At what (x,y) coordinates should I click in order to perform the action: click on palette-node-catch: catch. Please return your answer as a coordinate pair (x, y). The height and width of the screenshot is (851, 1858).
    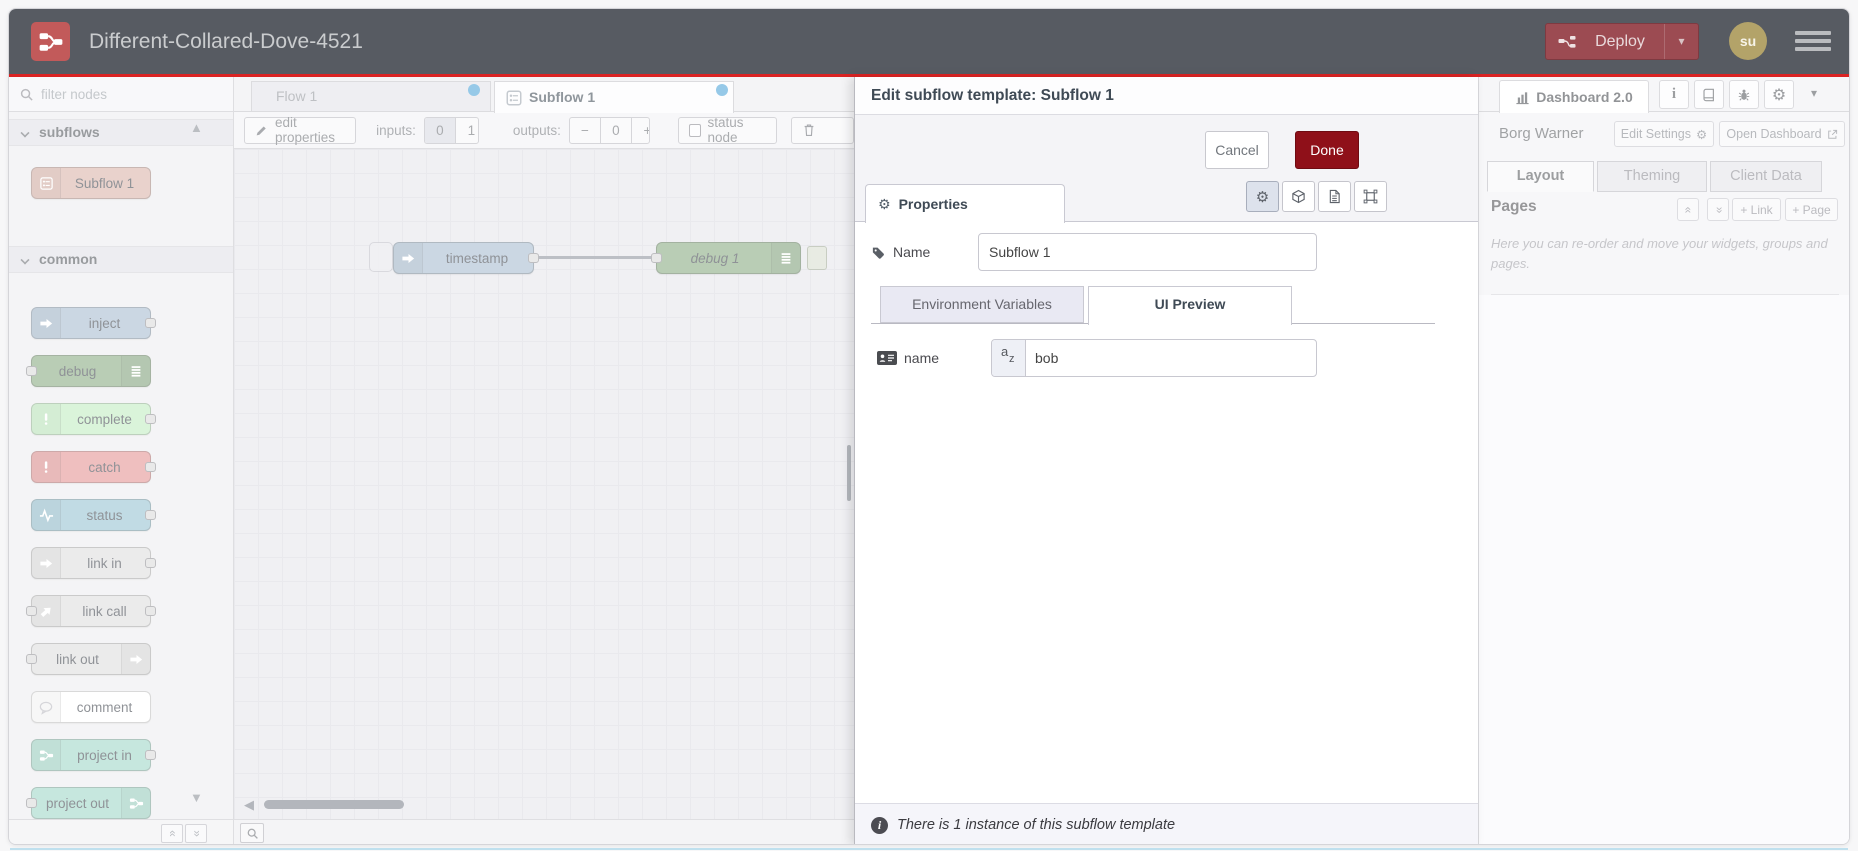
    Looking at the image, I should click on (93, 467).